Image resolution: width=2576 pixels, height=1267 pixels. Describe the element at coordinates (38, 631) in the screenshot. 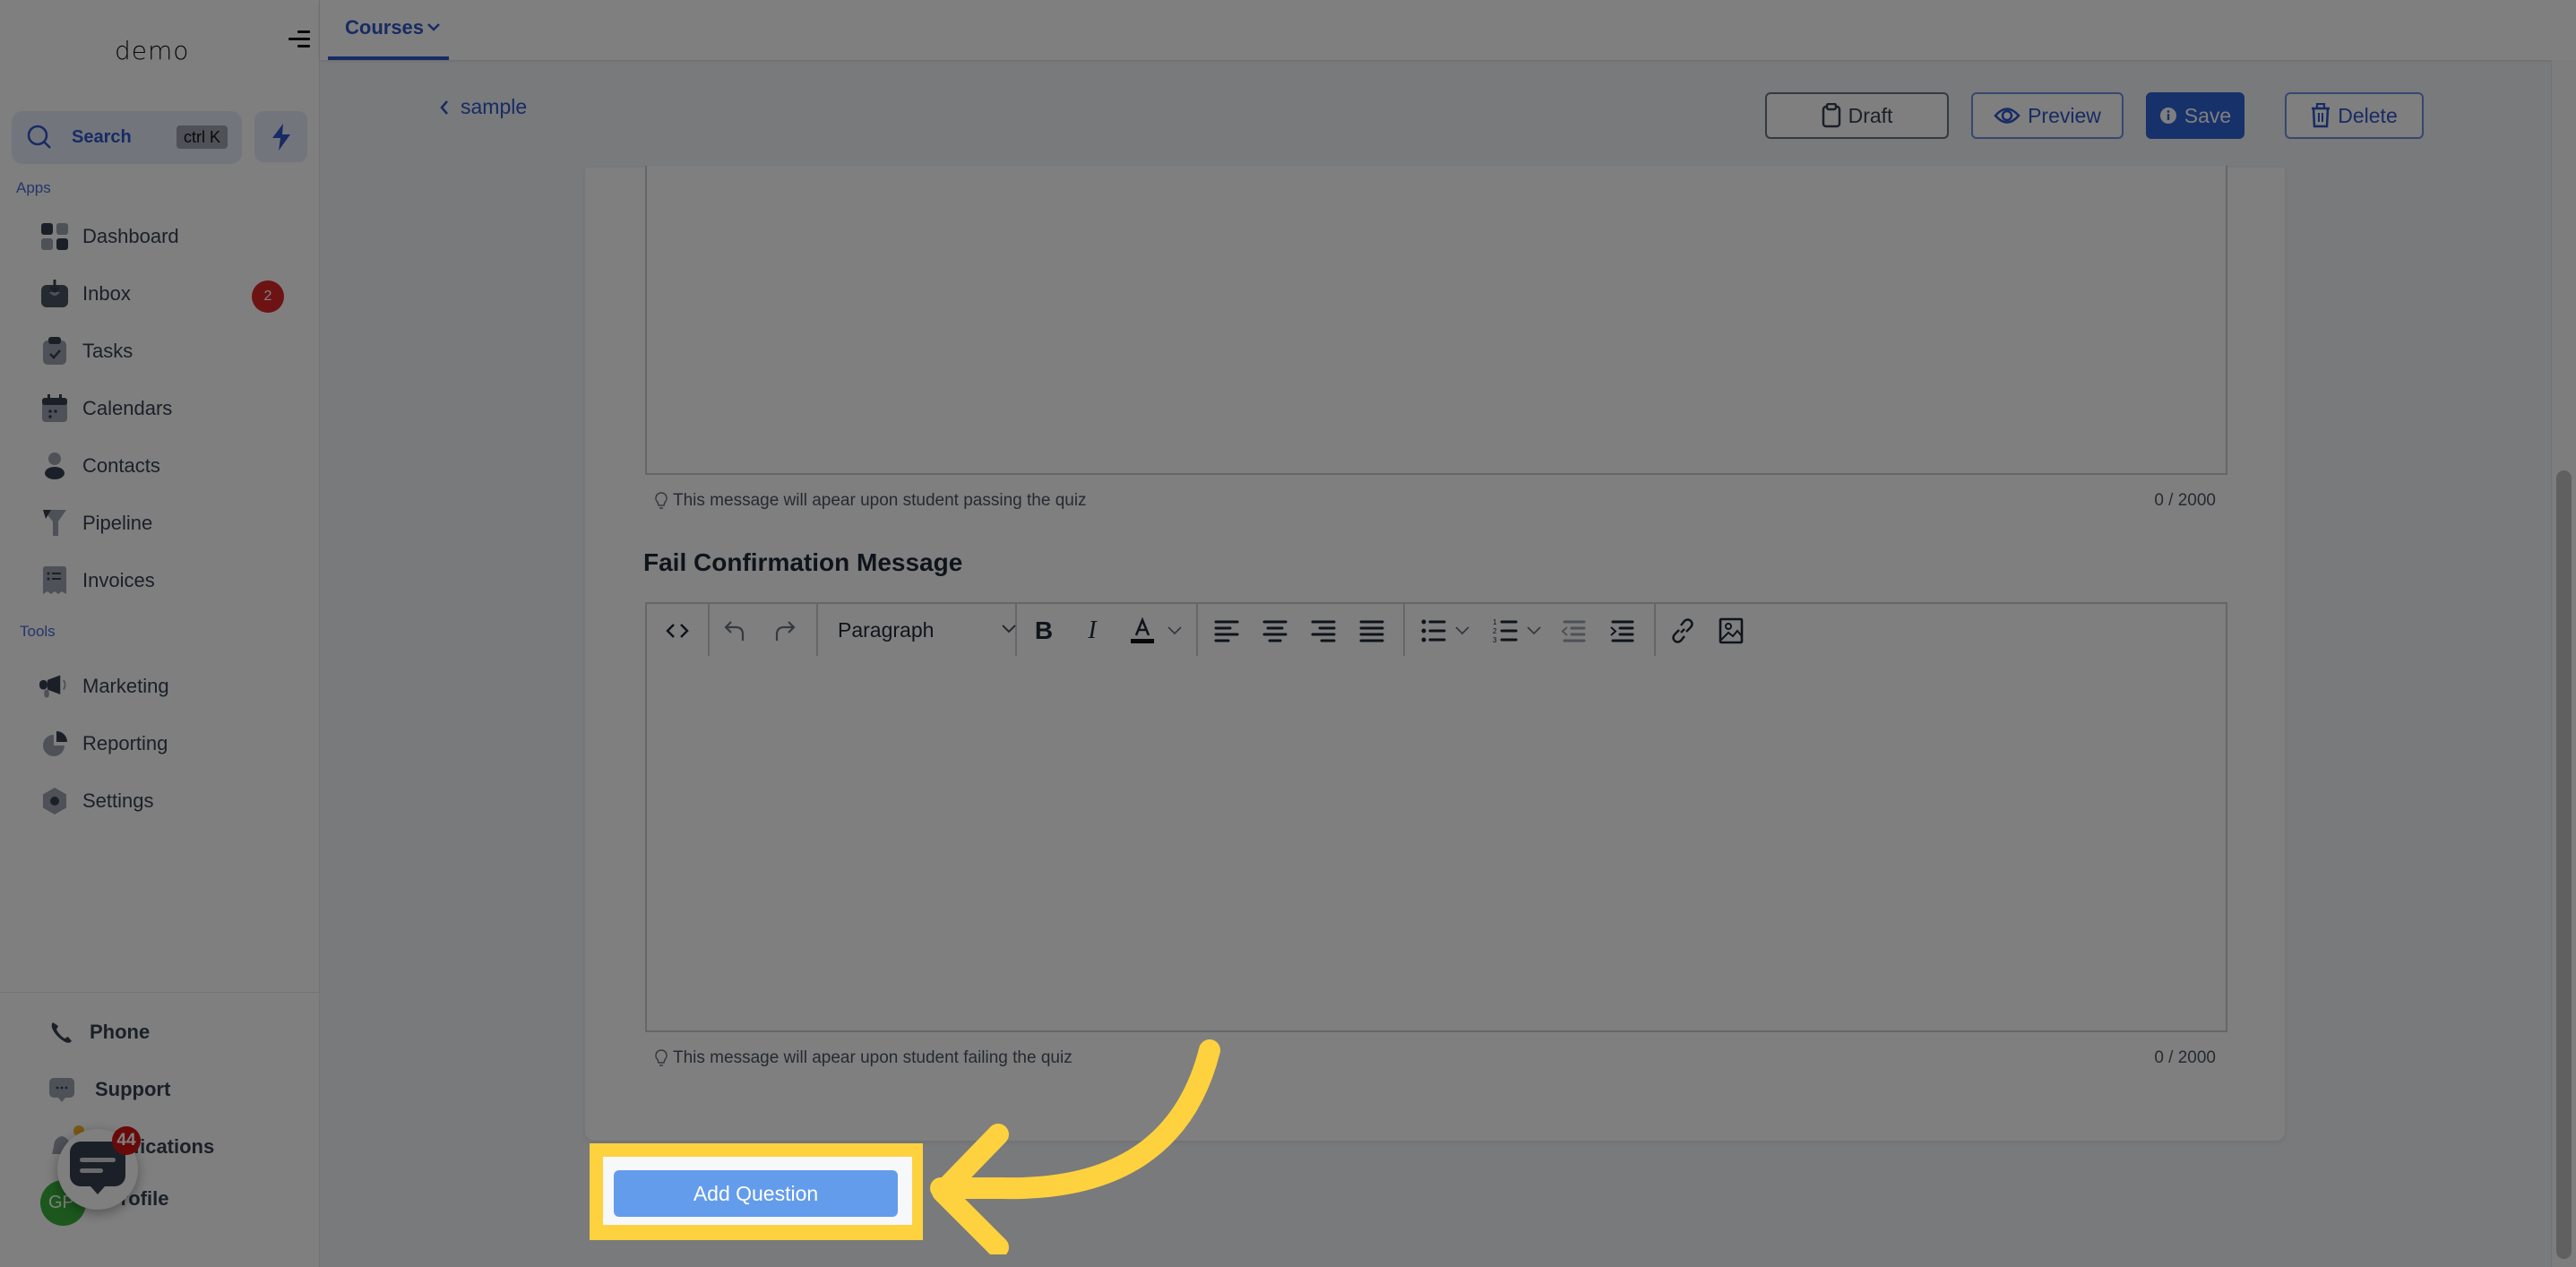

I see `tools-section-label: Tools` at that location.